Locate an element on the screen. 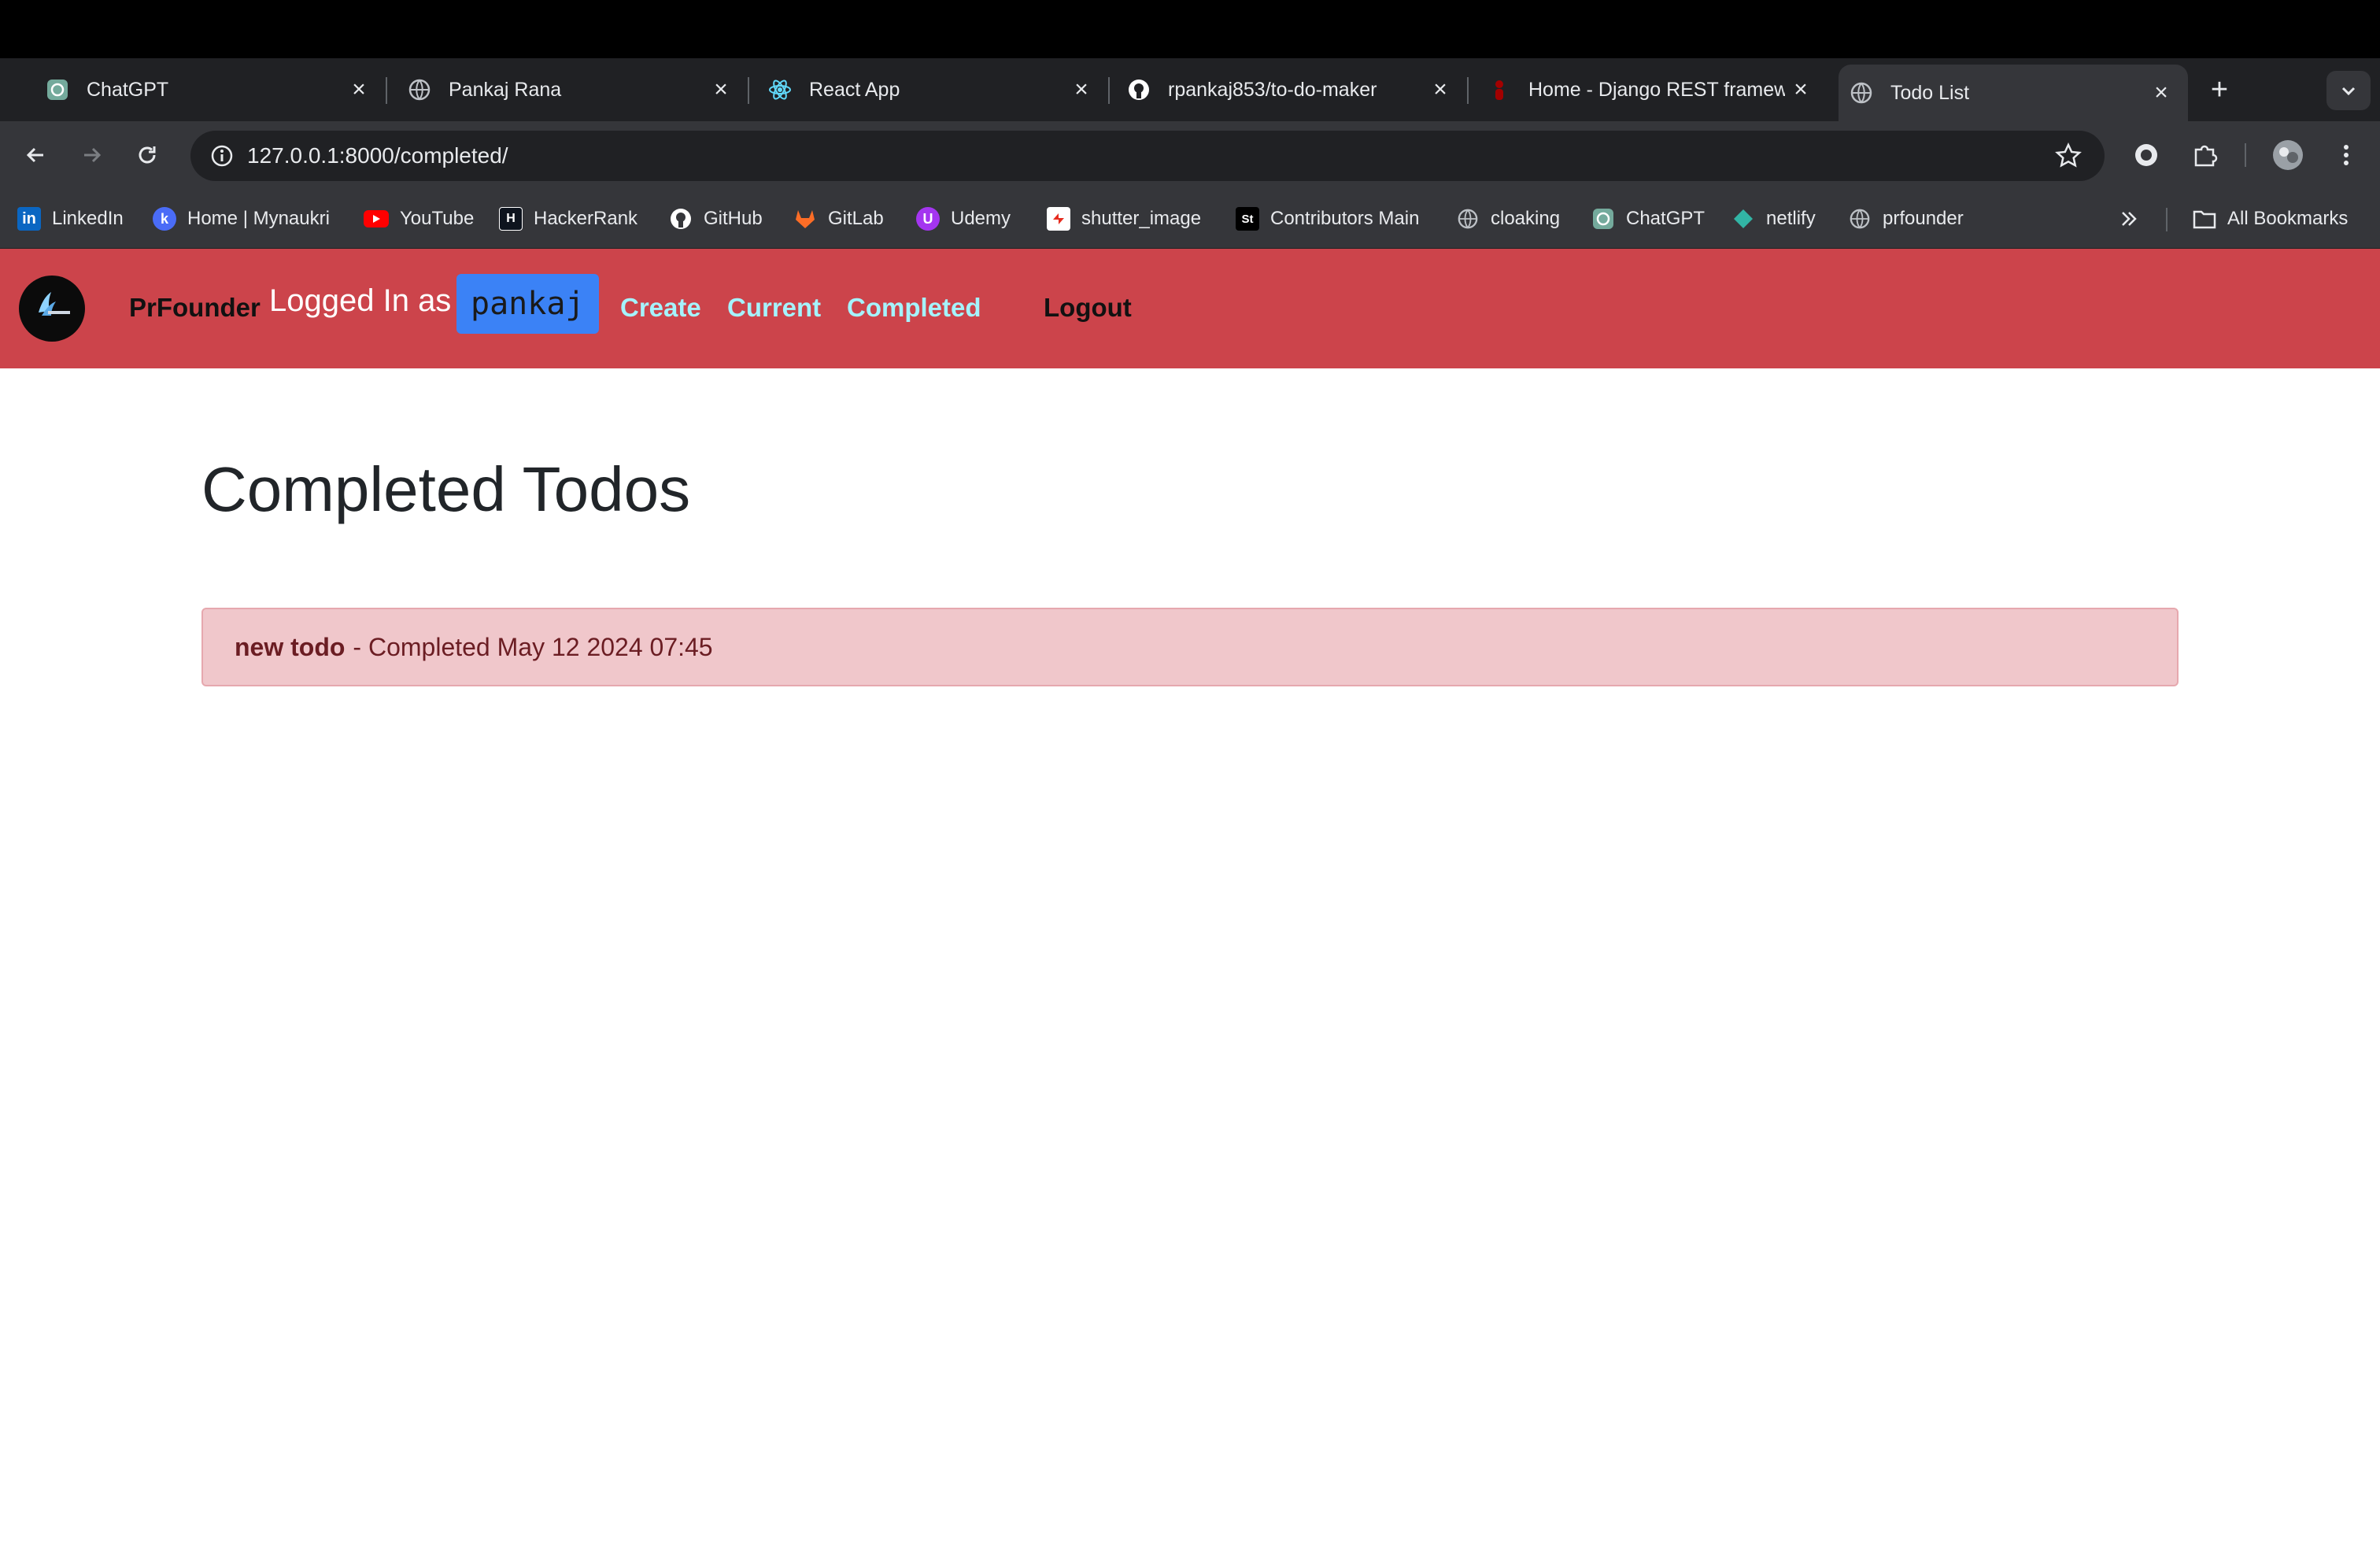 The image size is (2380, 1546). youtube-icon is located at coordinates (376, 218).